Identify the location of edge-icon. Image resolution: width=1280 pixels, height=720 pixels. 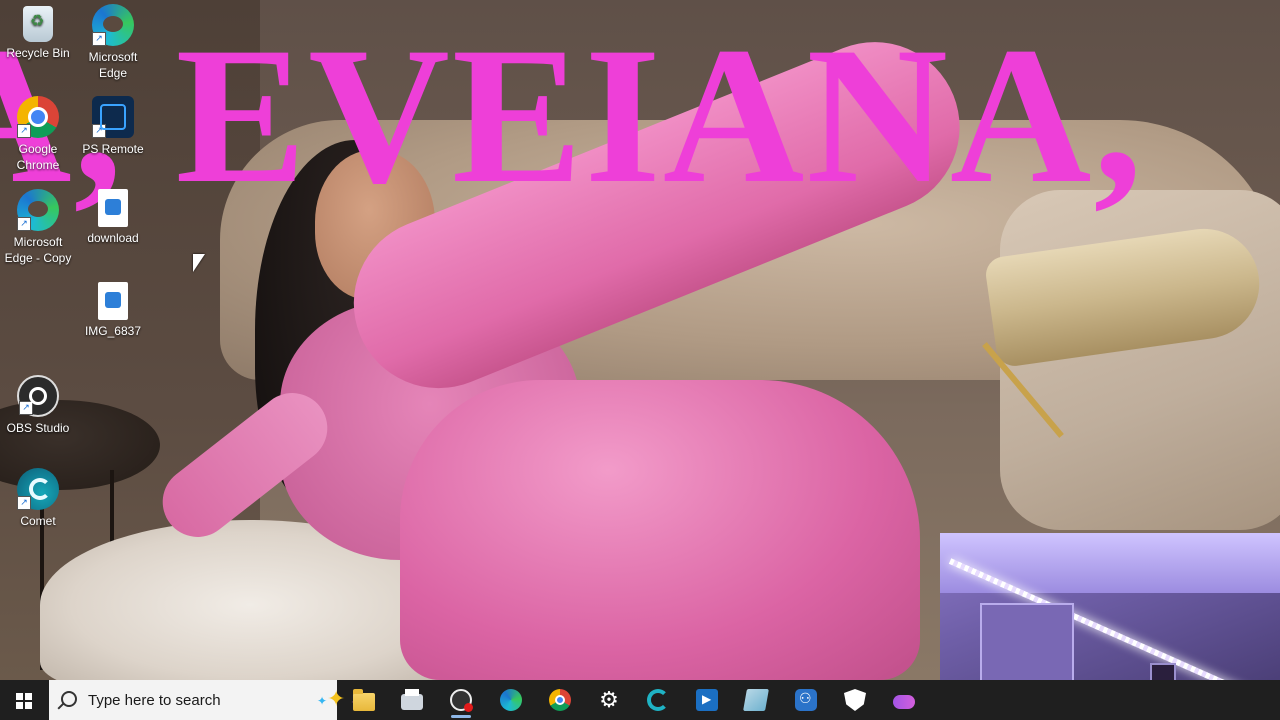
(511, 700).